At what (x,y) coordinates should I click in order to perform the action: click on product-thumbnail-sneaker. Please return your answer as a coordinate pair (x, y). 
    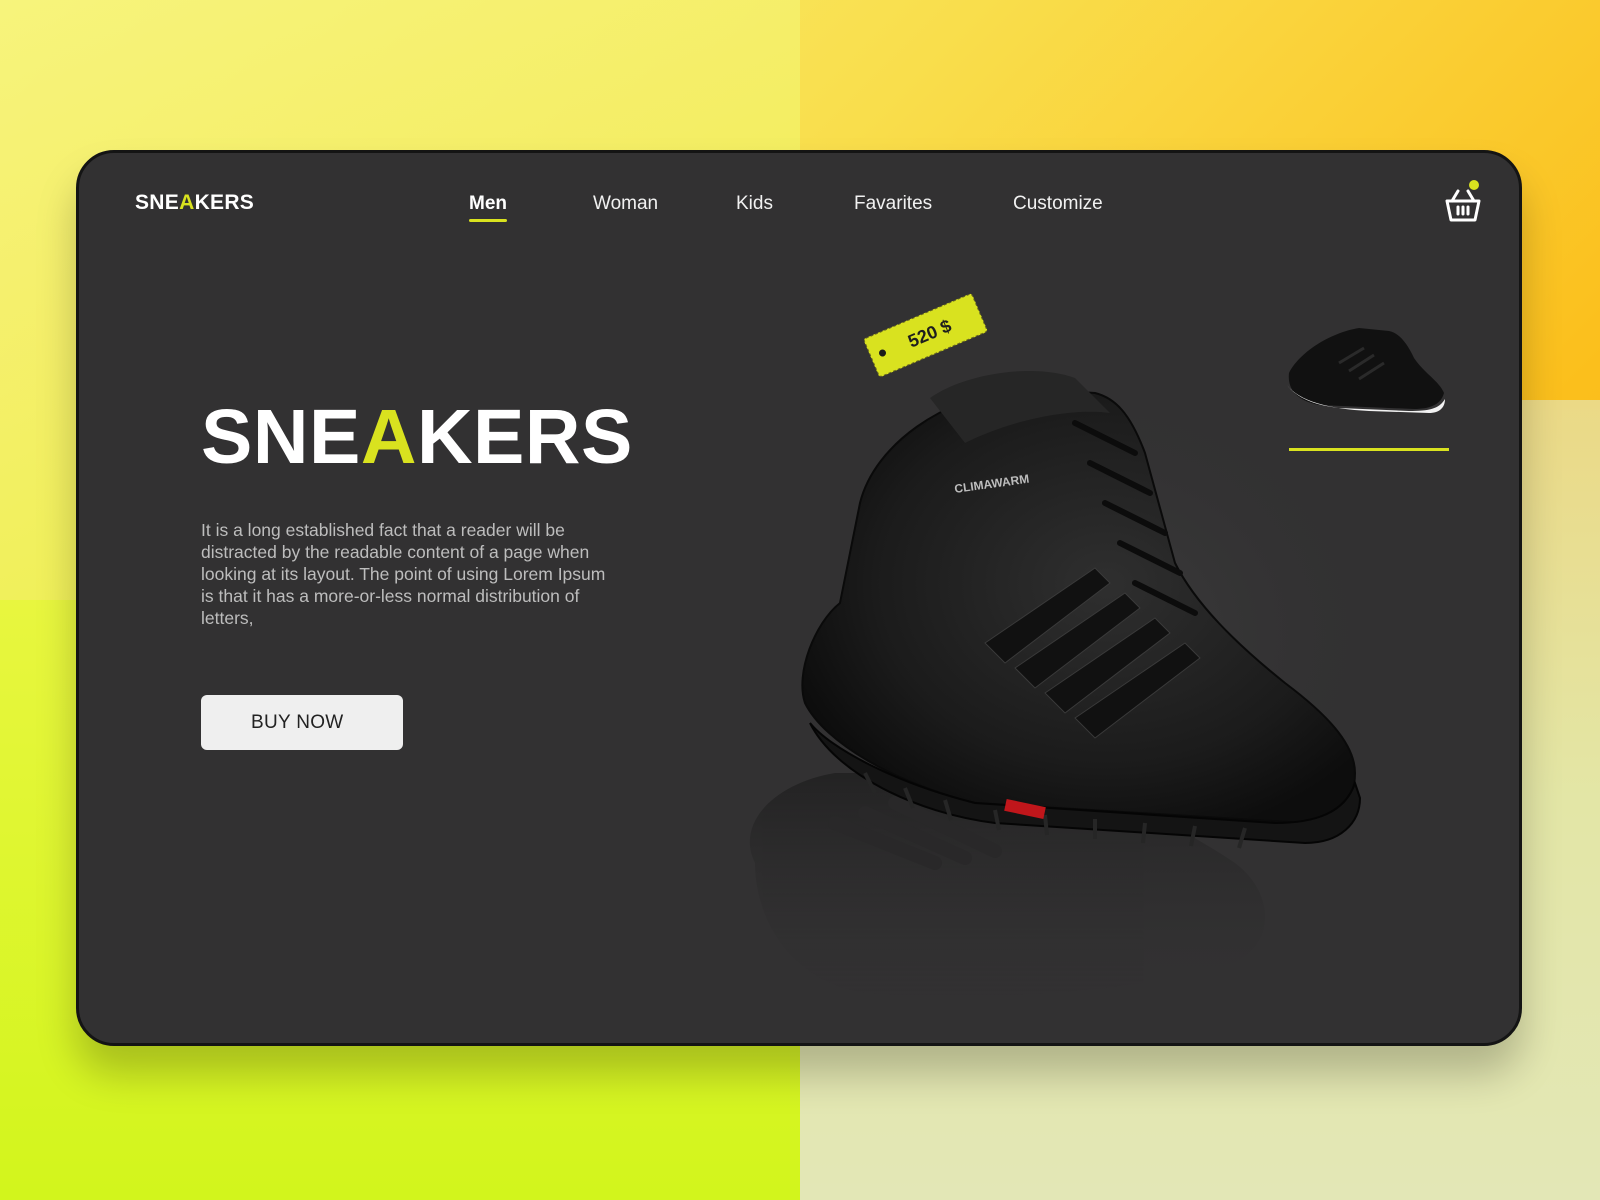
    Looking at the image, I should click on (1364, 368).